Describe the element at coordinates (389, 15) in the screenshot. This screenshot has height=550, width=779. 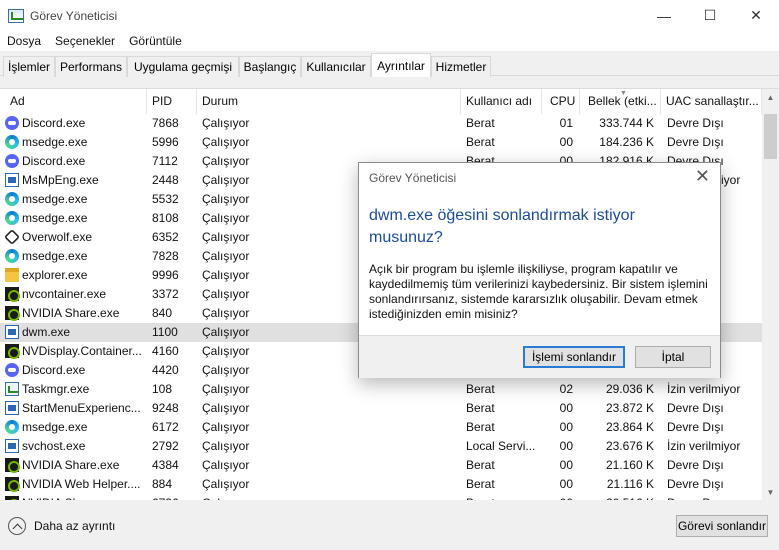
I see `title-bar: Görev Yöneticisi — ☐ ✕` at that location.